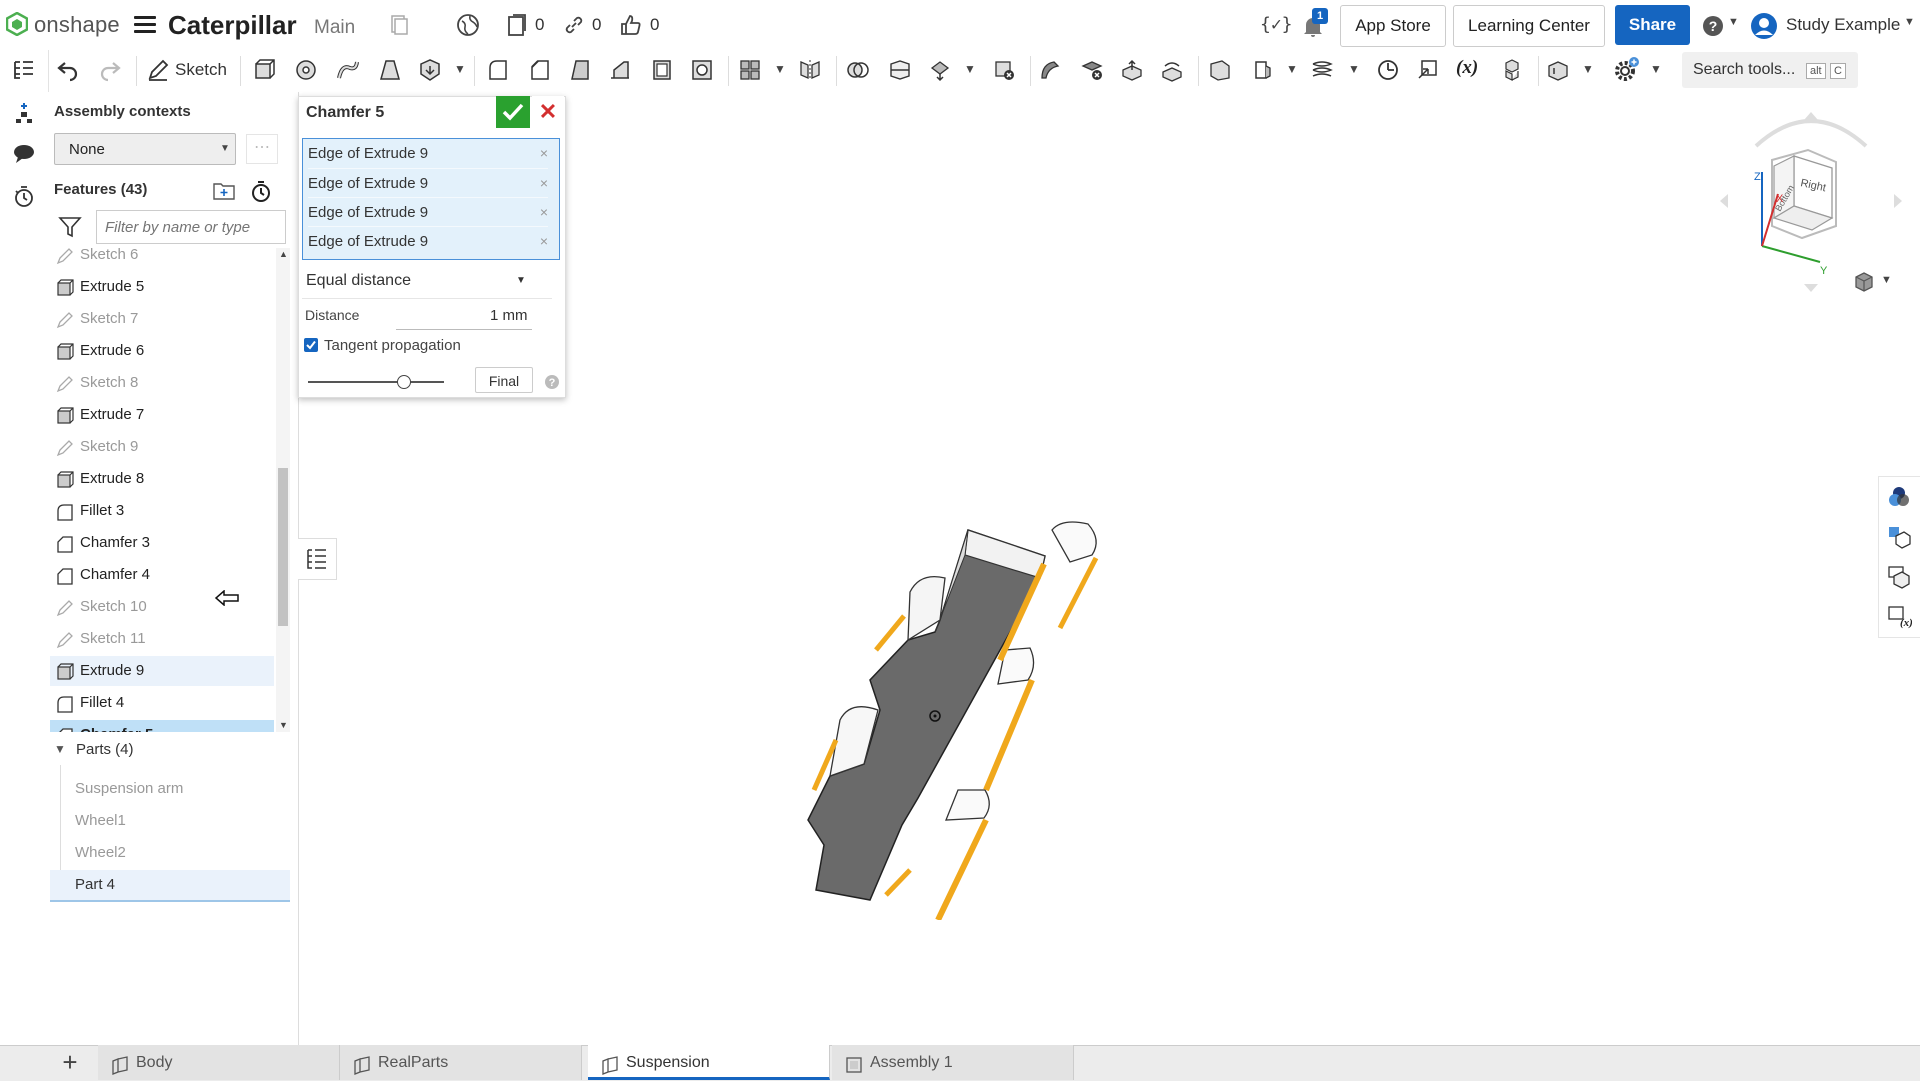 The image size is (1920, 1088). What do you see at coordinates (317, 558) in the screenshot?
I see `feature-list-toggle-icon` at bounding box center [317, 558].